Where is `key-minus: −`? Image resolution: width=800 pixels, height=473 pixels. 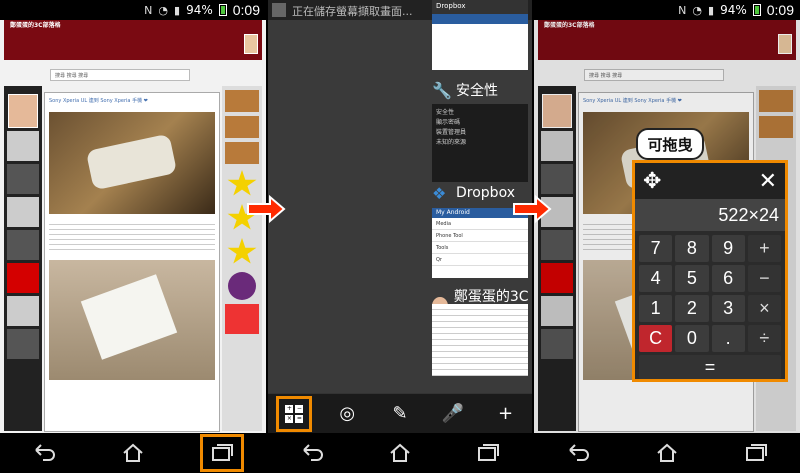
key-minus: − is located at coordinates (764, 278).